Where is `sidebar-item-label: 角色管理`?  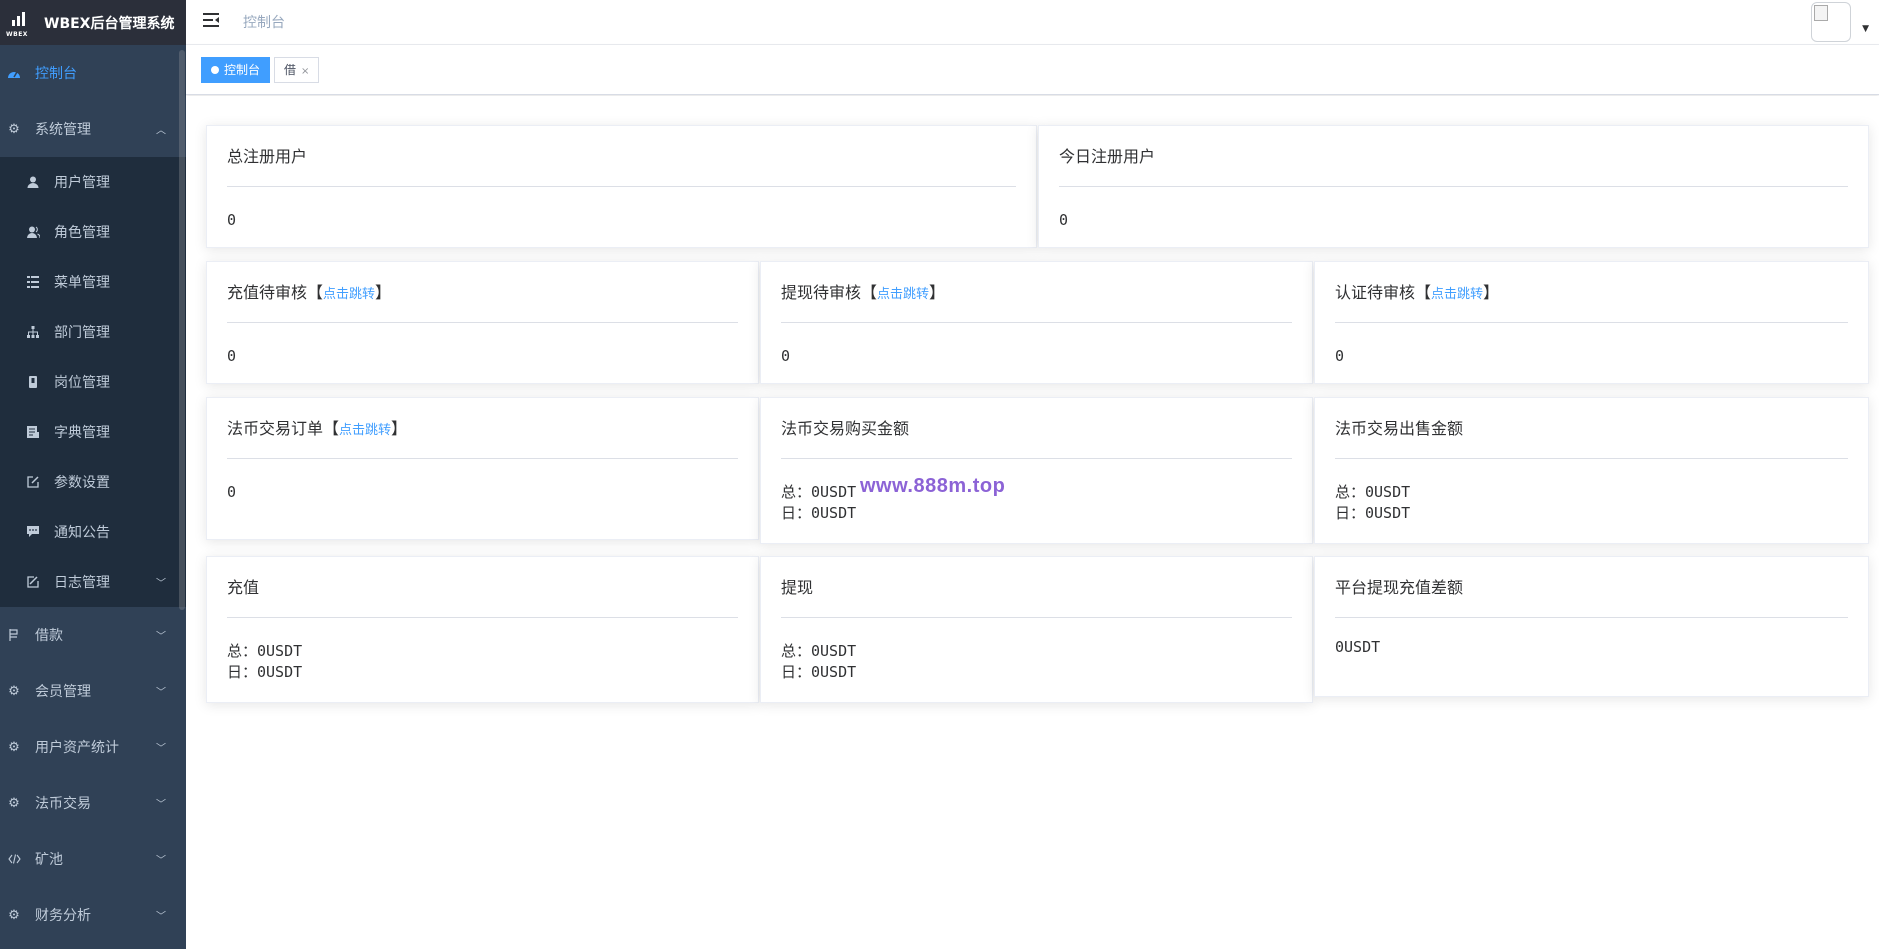 sidebar-item-label: 角色管理 is located at coordinates (82, 233).